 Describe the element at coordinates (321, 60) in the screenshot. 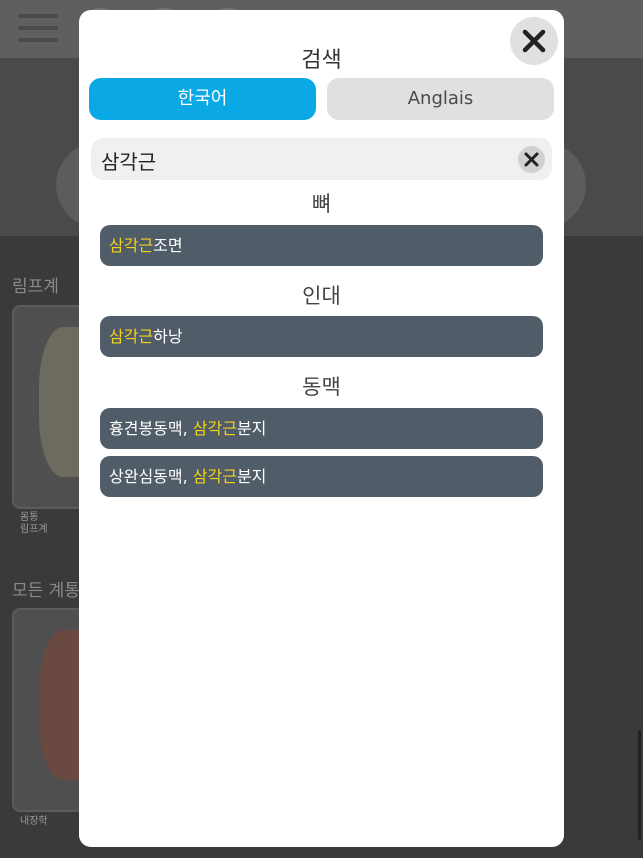

I see `modal-title: 검색` at that location.